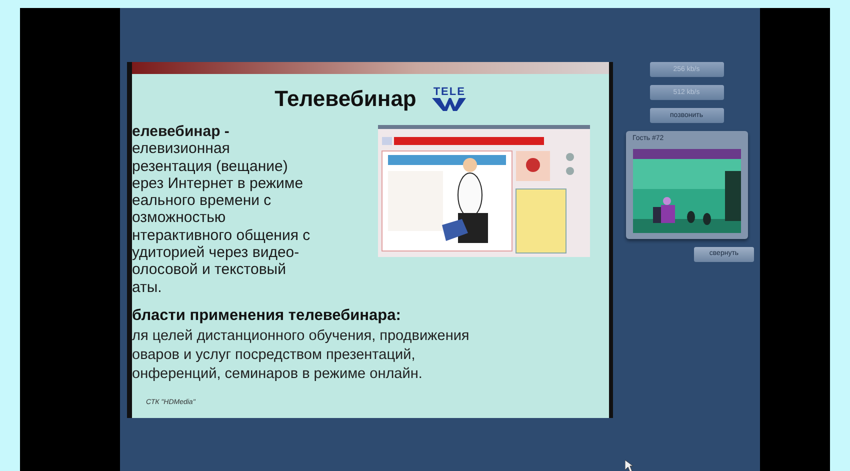 Image resolution: width=850 pixels, height=471 pixels. Describe the element at coordinates (345, 99) in the screenshot. I see `slide-title: Телевебинар` at that location.